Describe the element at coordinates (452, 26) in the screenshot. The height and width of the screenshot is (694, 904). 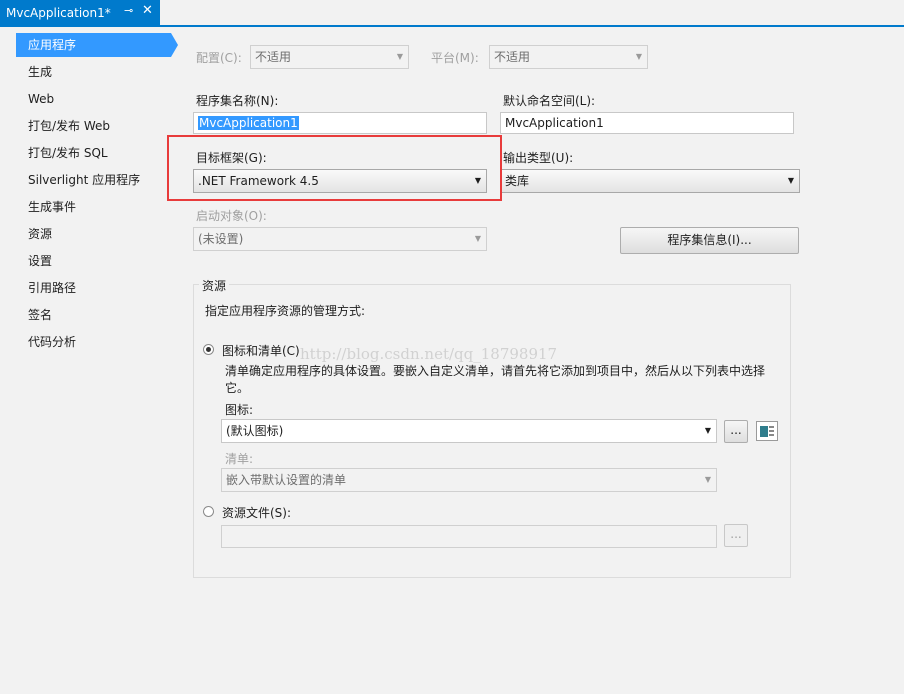
I see `tab-underline` at that location.